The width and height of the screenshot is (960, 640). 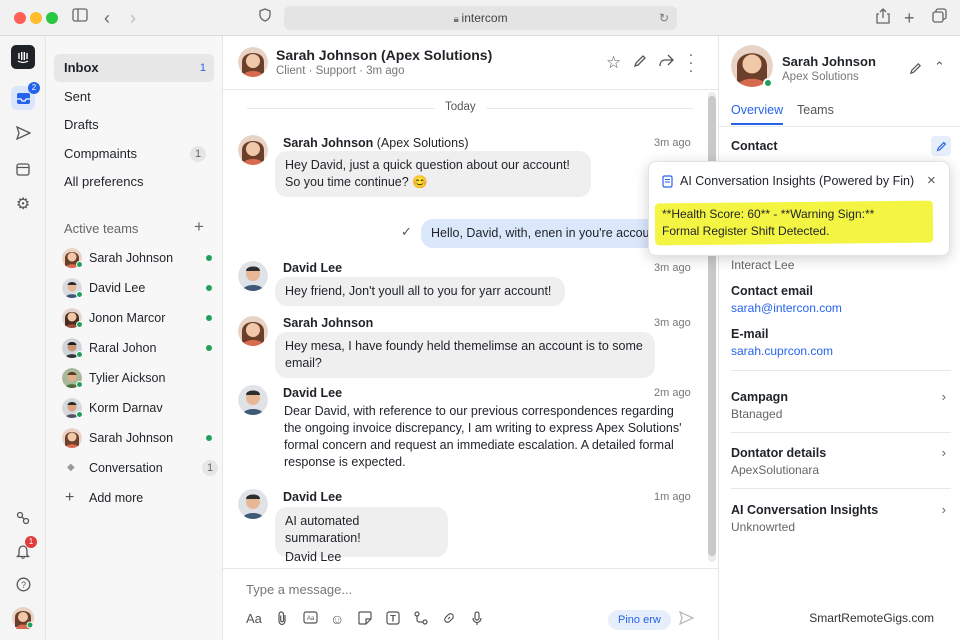 I want to click on team-name: Tylier Aickson, so click(x=127, y=378).